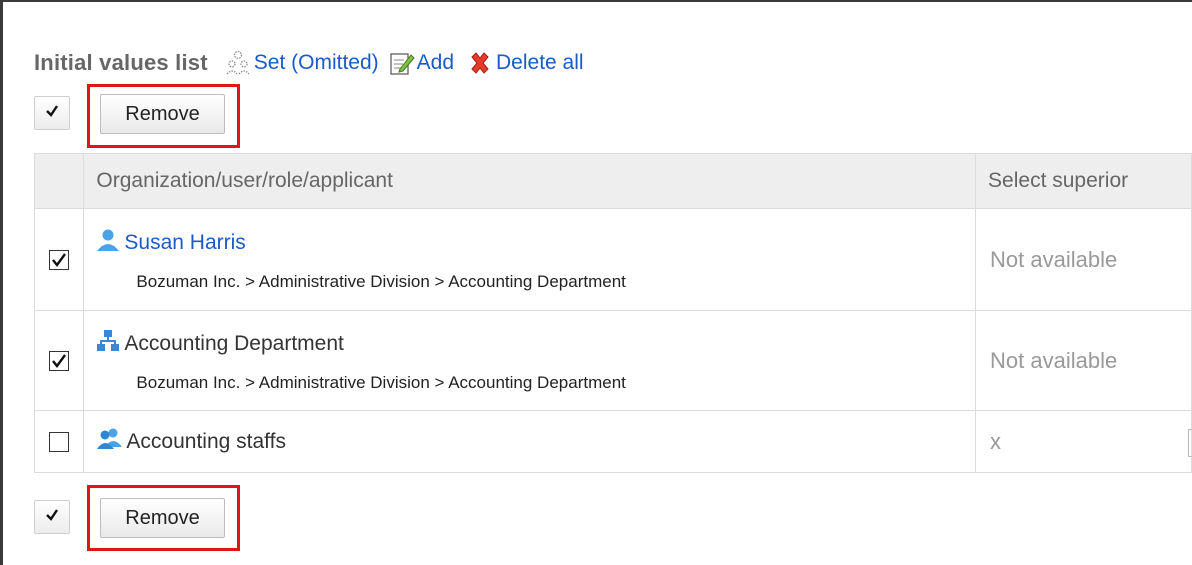 The width and height of the screenshot is (1192, 565). I want to click on add-link-label: Add, so click(435, 62).